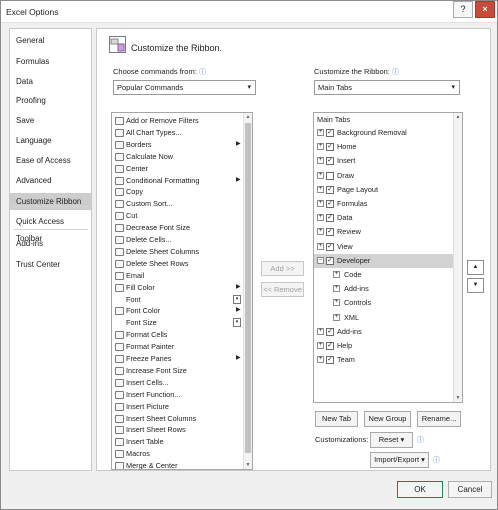  I want to click on command-item: Merge & Center, so click(174, 464).